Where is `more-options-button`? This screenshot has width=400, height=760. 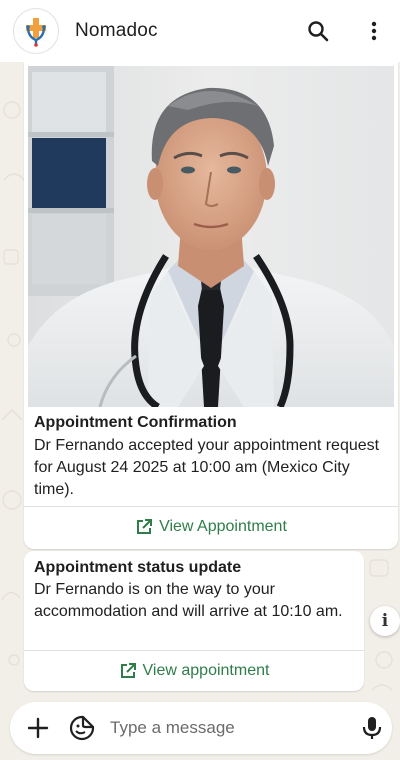 more-options-button is located at coordinates (374, 31).